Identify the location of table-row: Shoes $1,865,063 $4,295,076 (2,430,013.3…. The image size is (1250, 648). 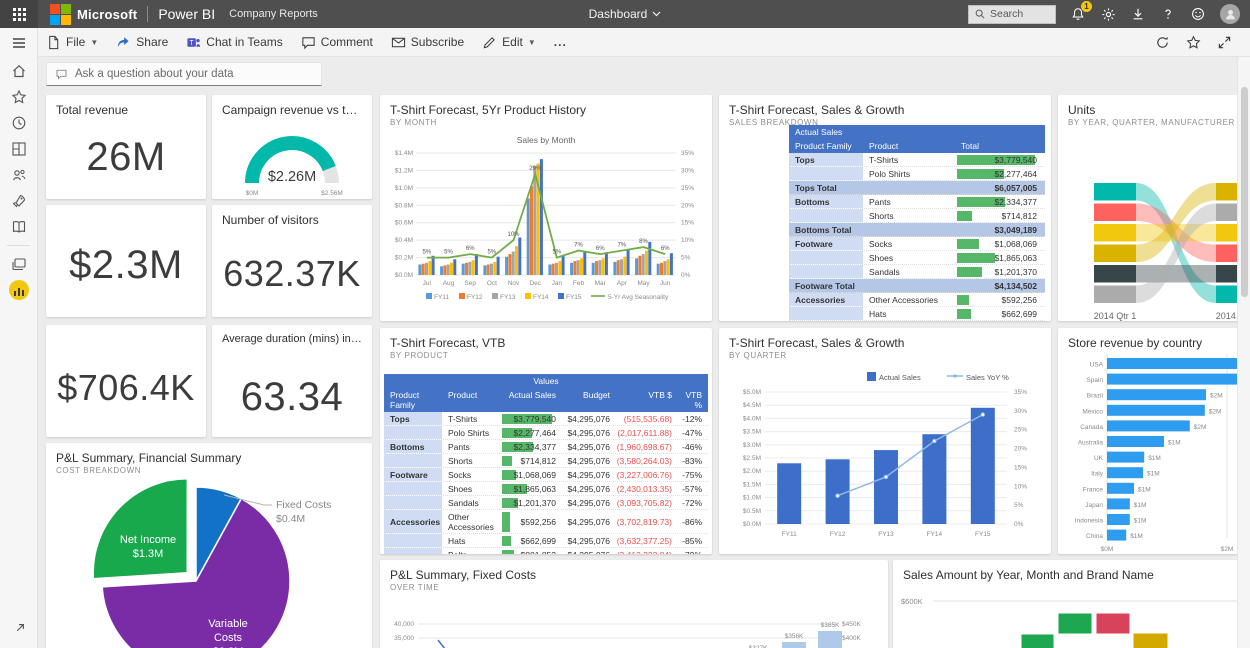
(546, 489).